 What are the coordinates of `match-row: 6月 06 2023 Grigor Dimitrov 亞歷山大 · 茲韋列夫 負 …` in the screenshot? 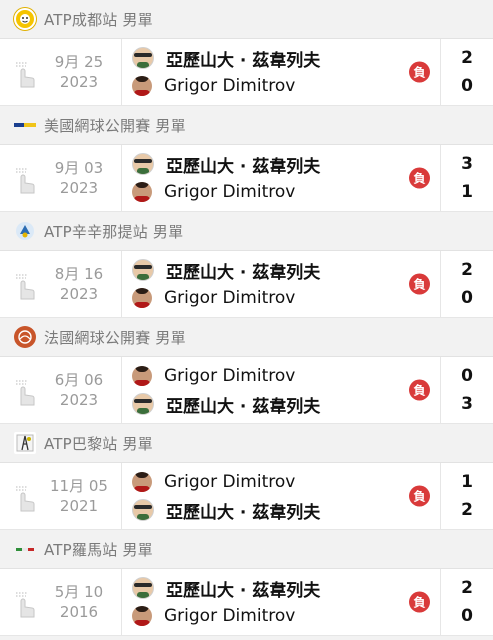 It's located at (246, 390).